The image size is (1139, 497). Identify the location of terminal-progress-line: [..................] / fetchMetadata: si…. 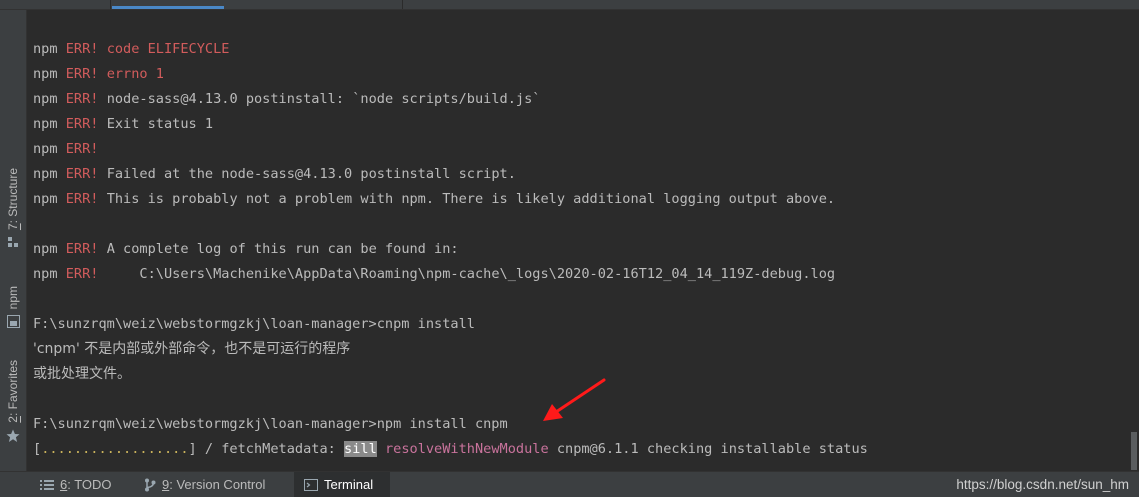
(450, 449).